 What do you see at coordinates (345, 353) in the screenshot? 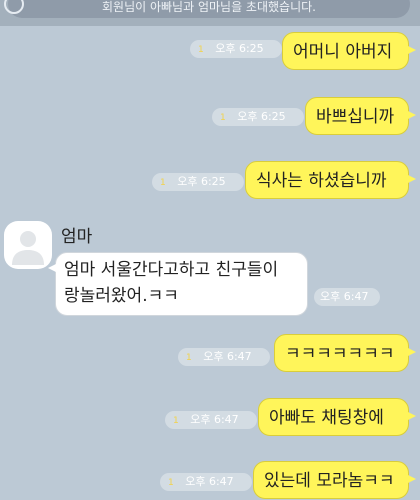
I see `outgoing-message: ㅋㅋㅋㅋㅋㅋㅋ` at bounding box center [345, 353].